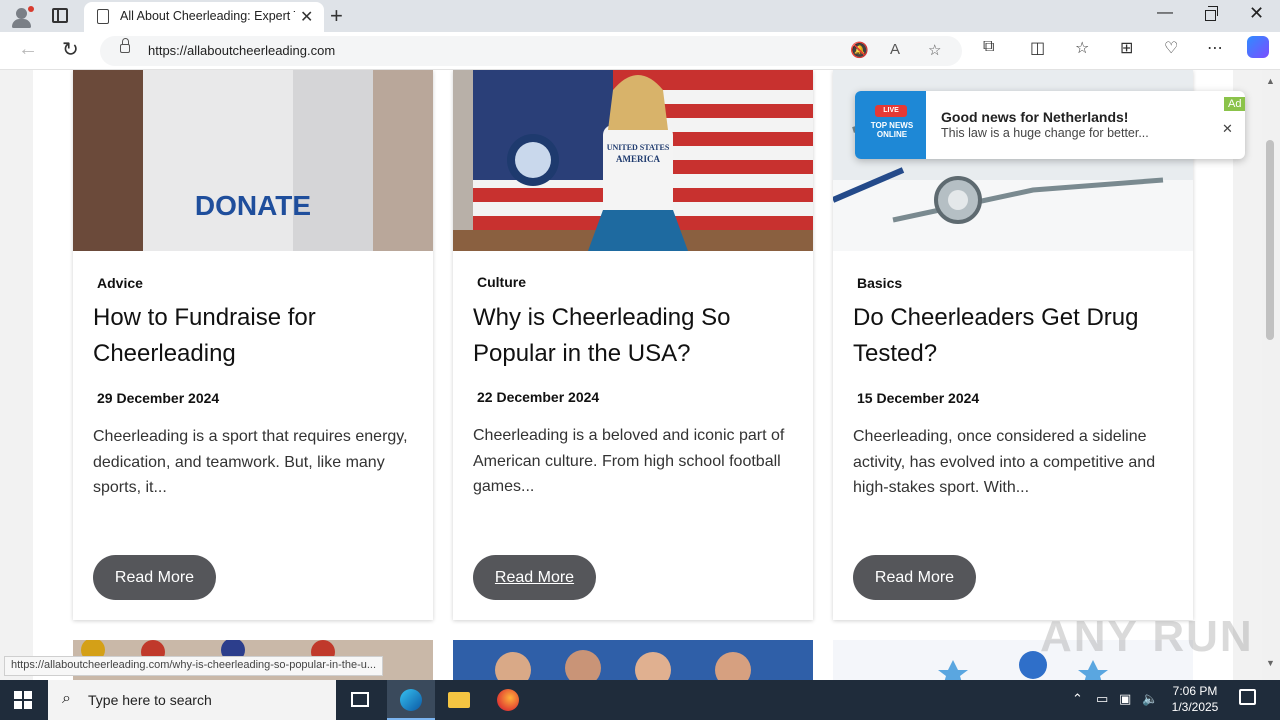  What do you see at coordinates (28, 49) in the screenshot?
I see `back-icon: ←` at bounding box center [28, 49].